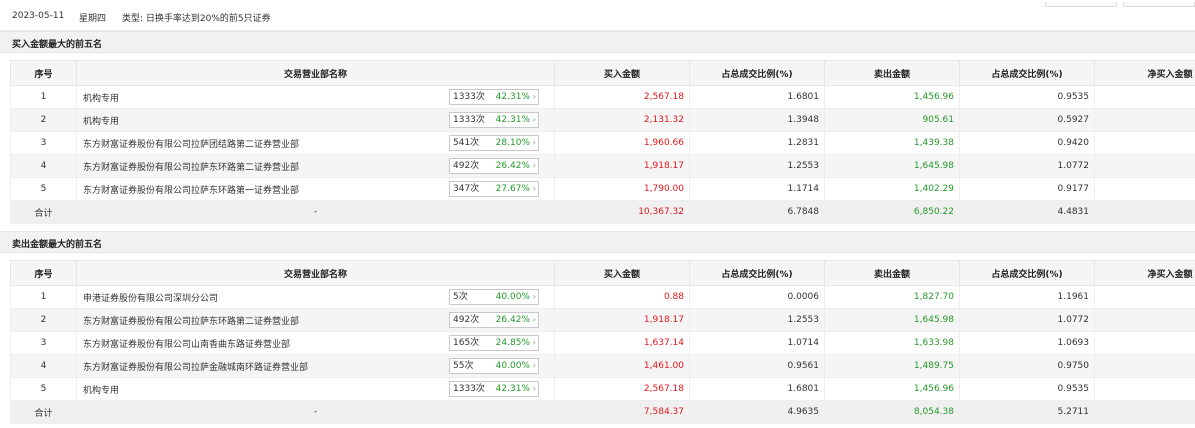 The width and height of the screenshot is (1195, 428). I want to click on branch-name-cell: 东方财富证券股份有限公司拉萨团结路第二证券营业部 541次 28.10% ›, so click(315, 143).